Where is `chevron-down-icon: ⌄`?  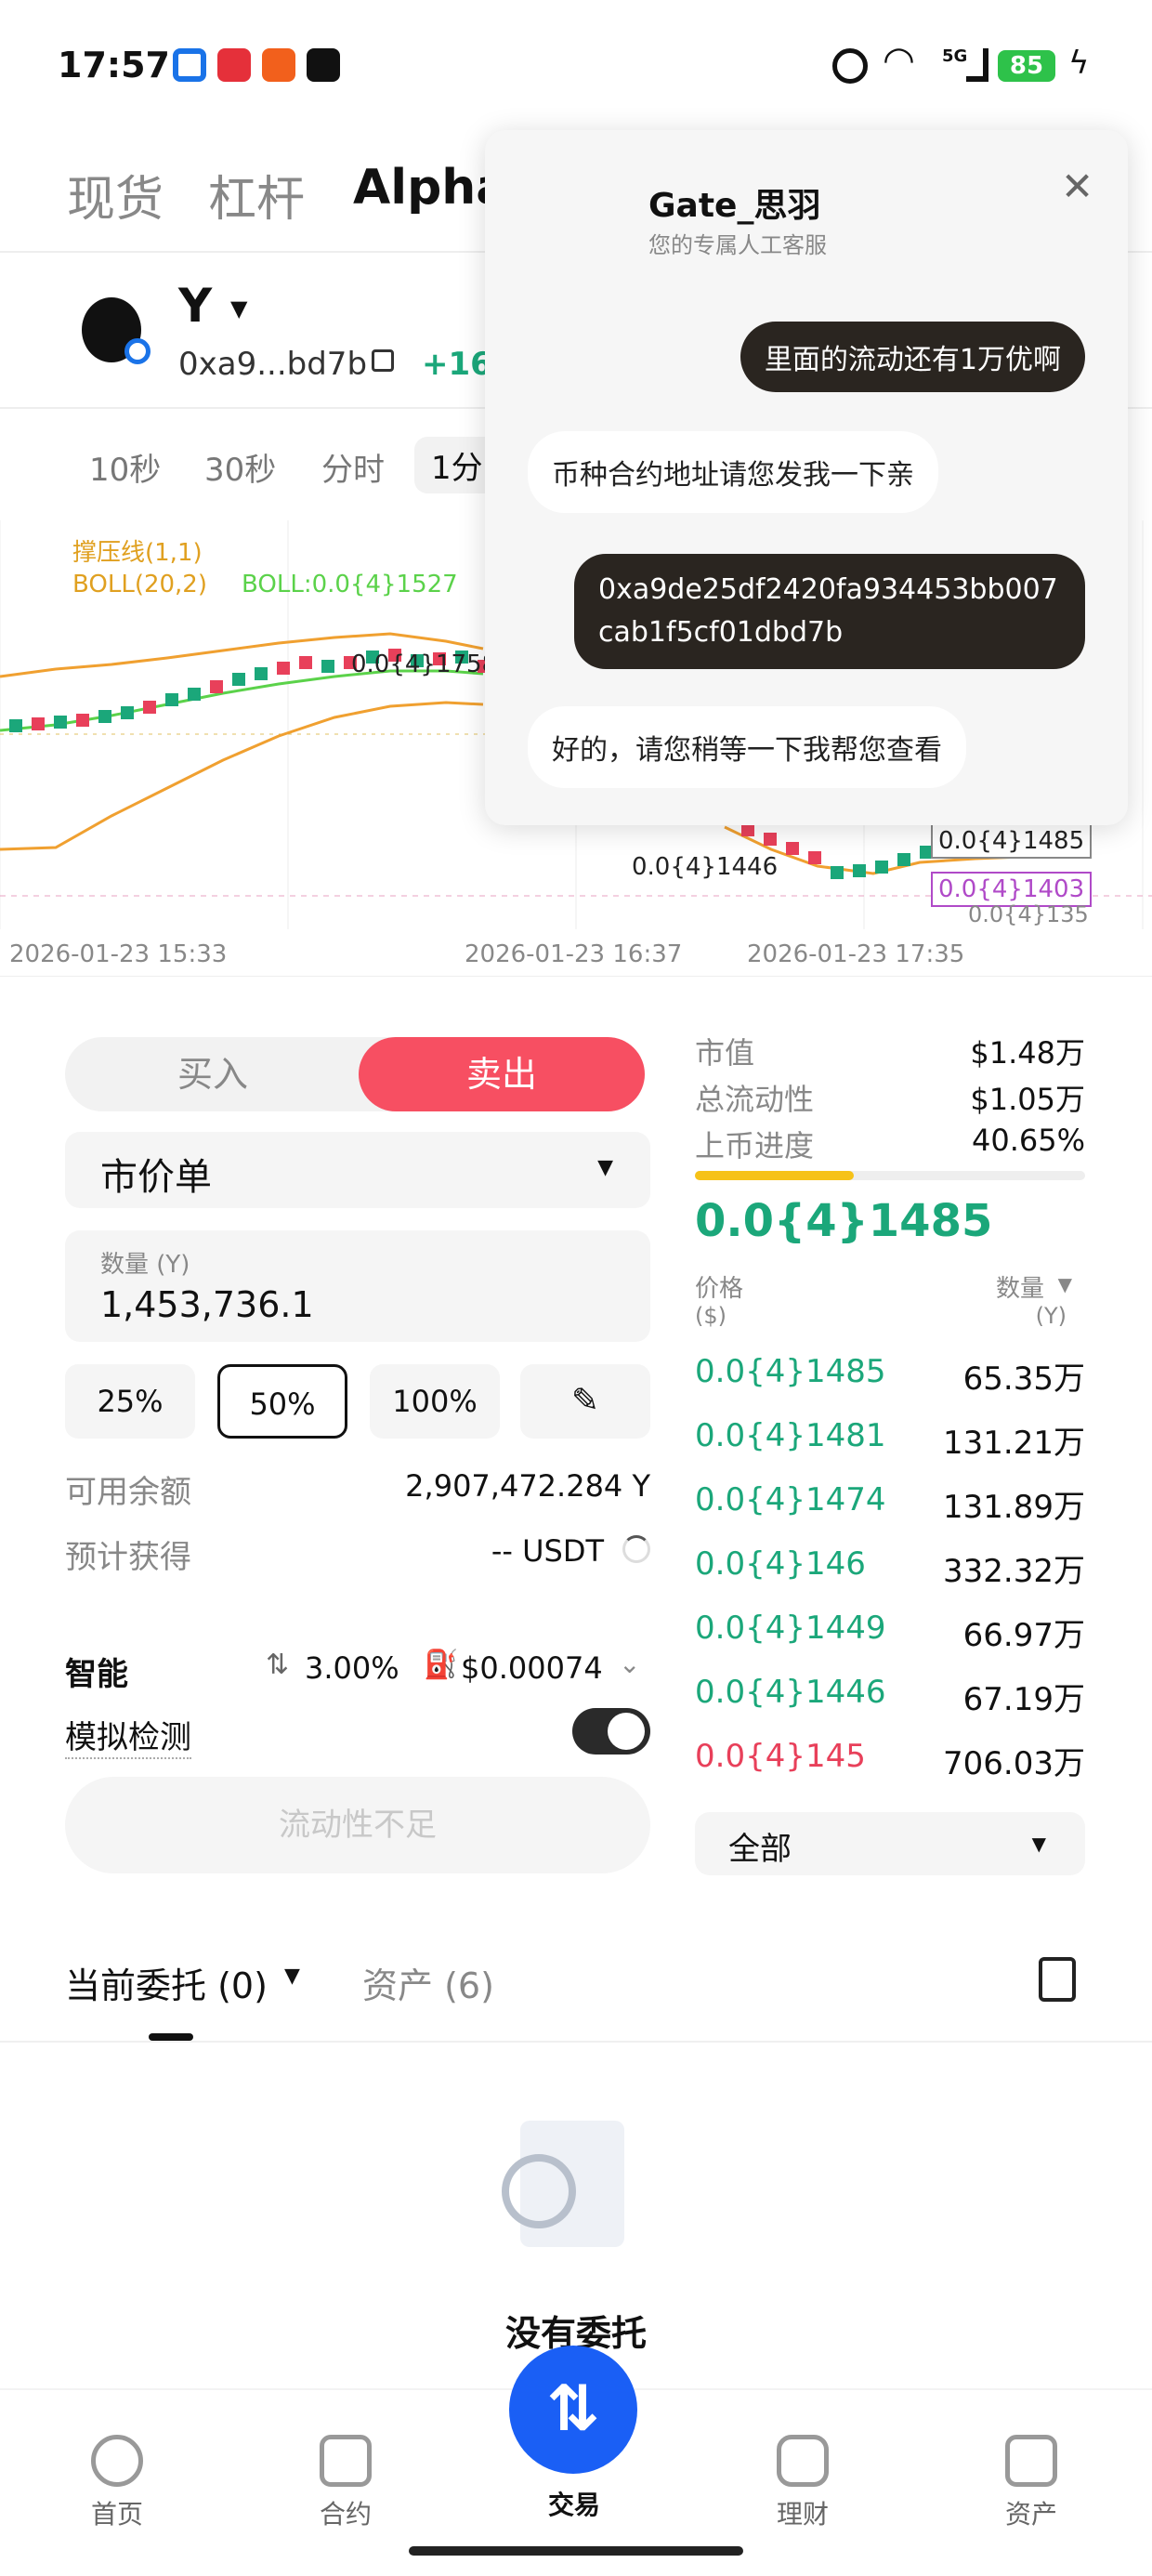 chevron-down-icon: ⌄ is located at coordinates (629, 1664).